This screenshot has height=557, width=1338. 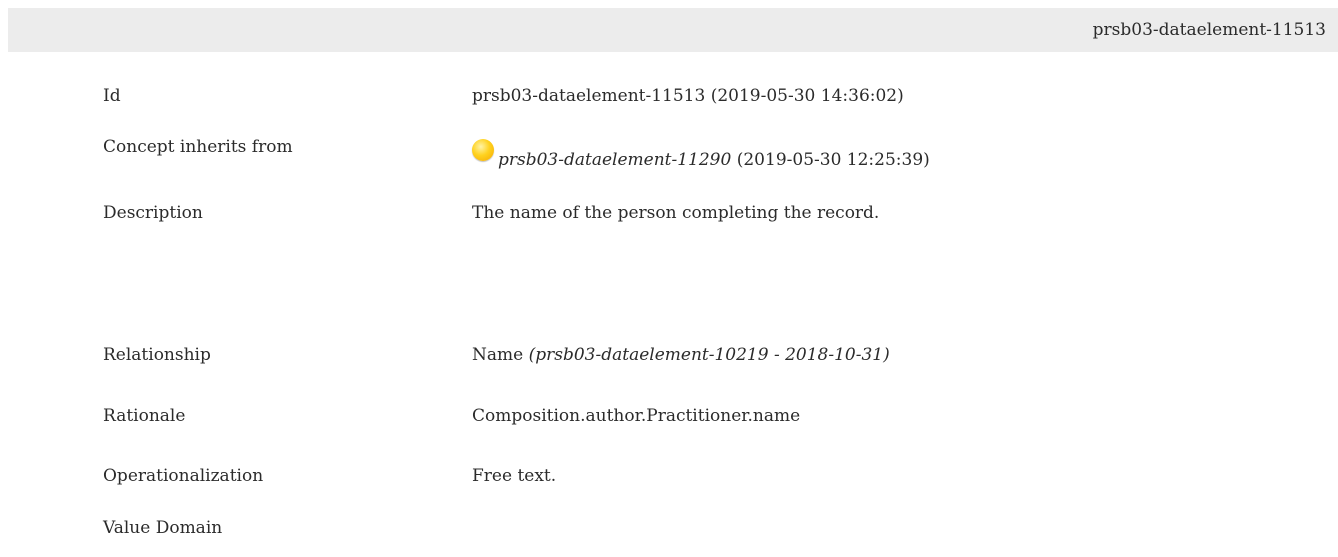 I want to click on operationalization-value: Free text., so click(x=514, y=476).